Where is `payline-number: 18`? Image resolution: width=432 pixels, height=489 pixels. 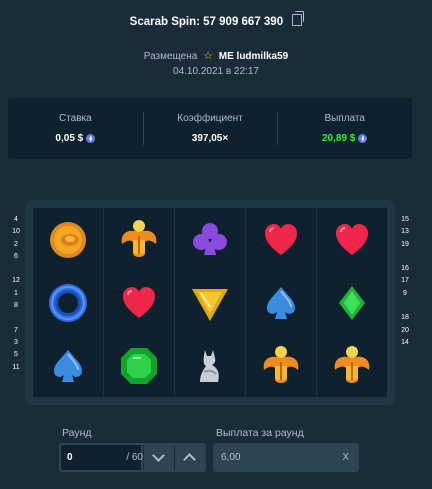
payline-number: 18 is located at coordinates (405, 318).